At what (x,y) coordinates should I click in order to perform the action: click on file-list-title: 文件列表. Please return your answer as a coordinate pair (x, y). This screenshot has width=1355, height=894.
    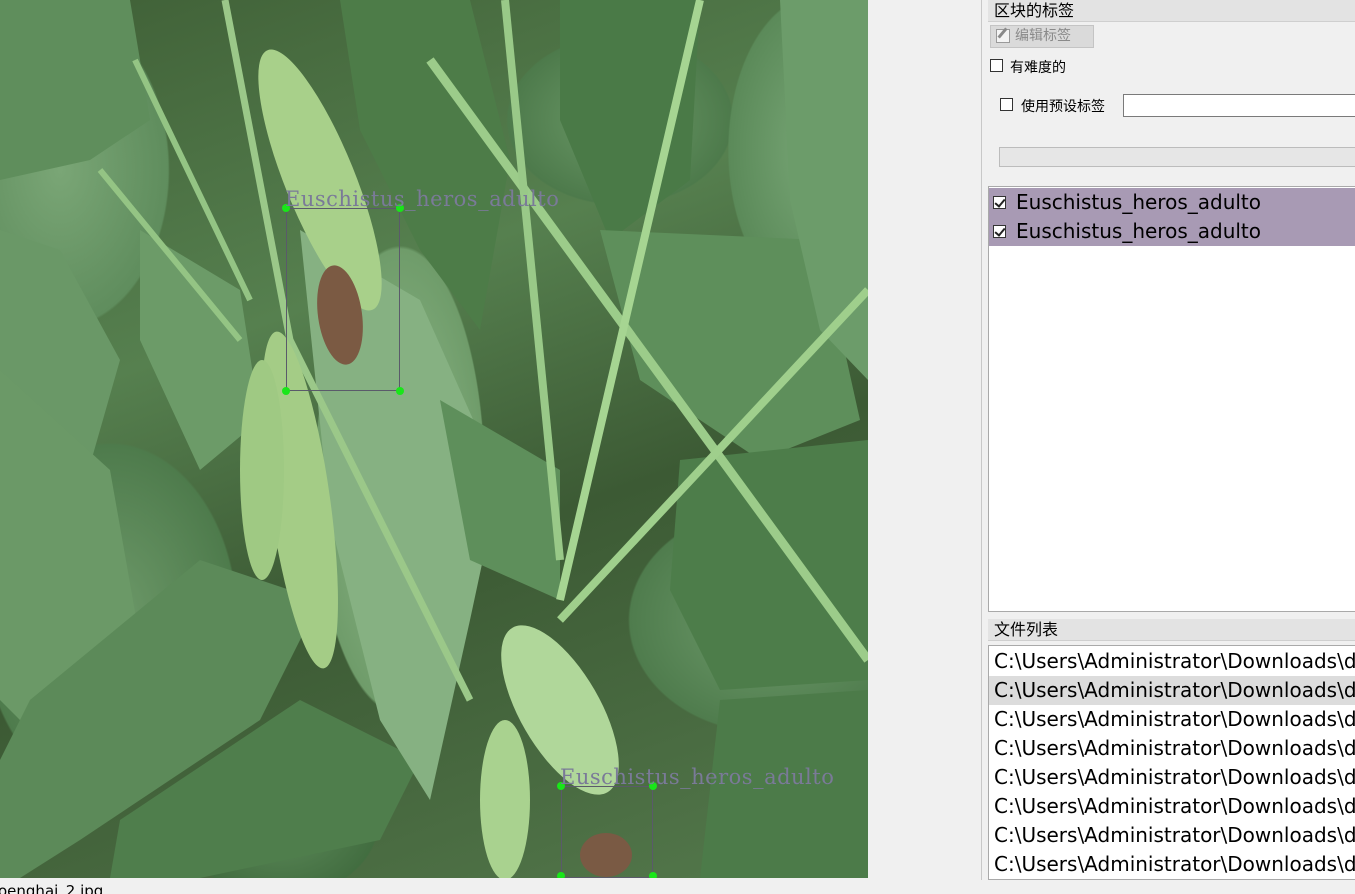
    Looking at the image, I should click on (1171, 630).